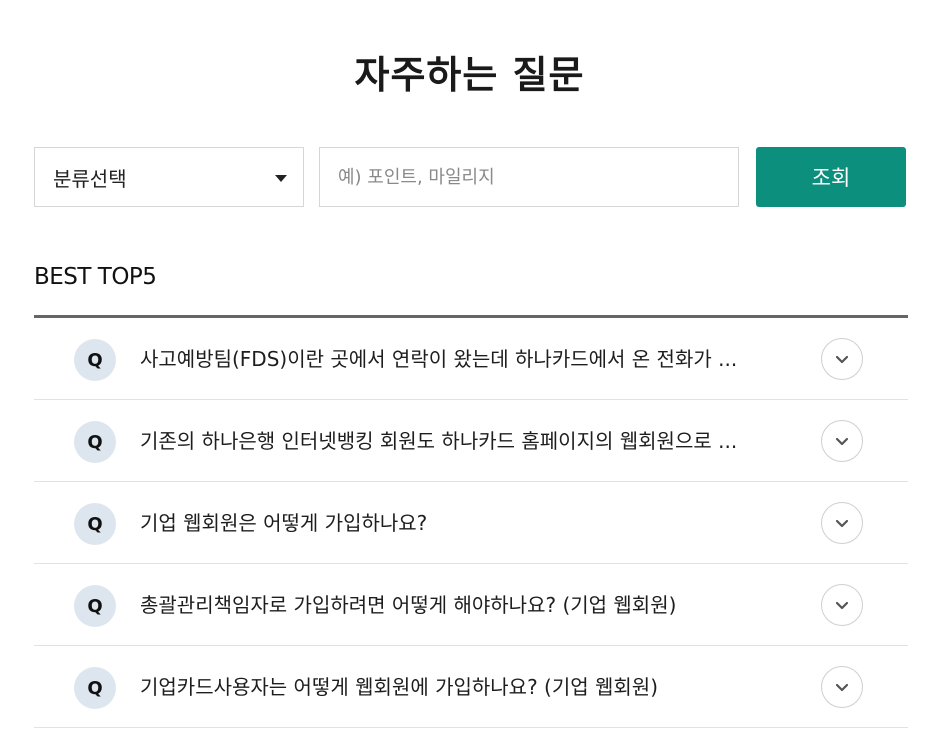 Image resolution: width=939 pixels, height=735 pixels. Describe the element at coordinates (469, 75) in the screenshot. I see `page-title: 자주하는 질문` at that location.